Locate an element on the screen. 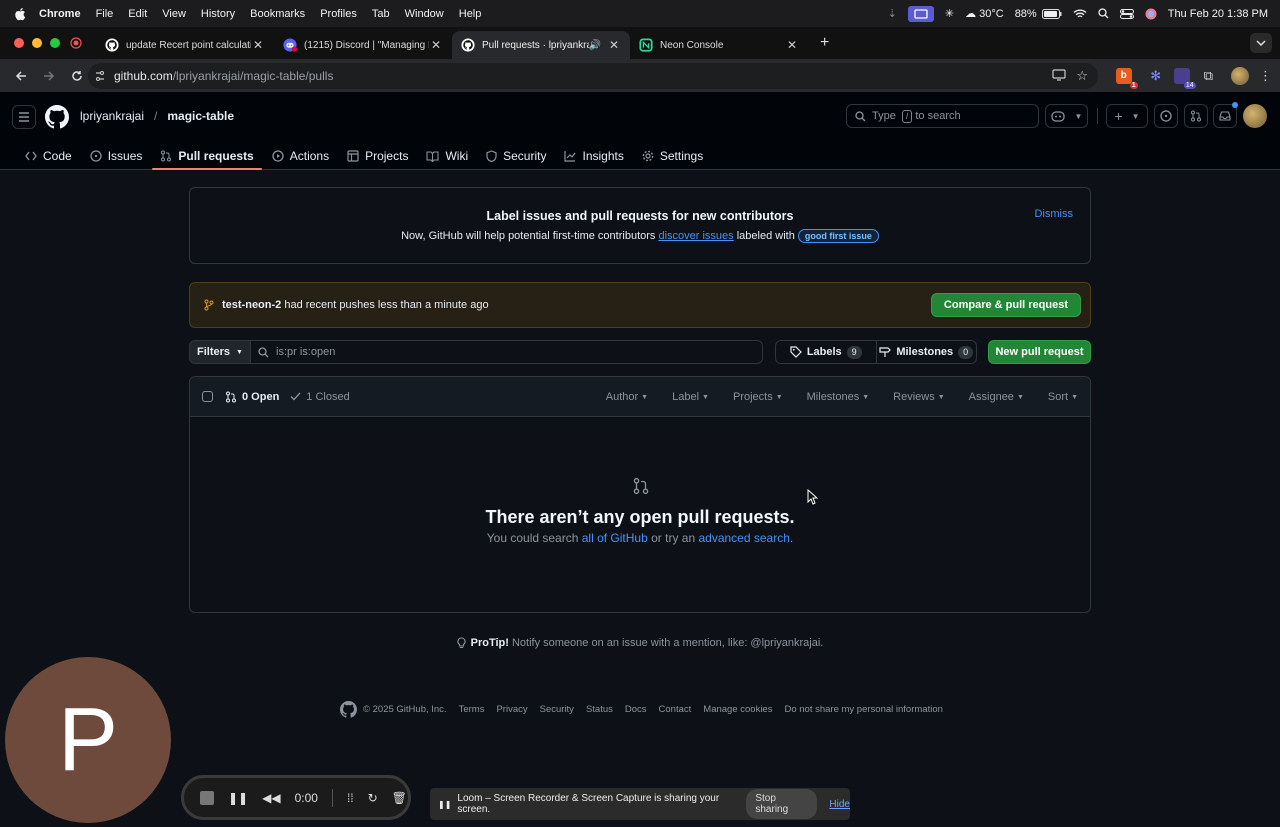 This screenshot has height=827, width=1280. breadcrumb-owner: lpriyankrajai is located at coordinates (112, 116).